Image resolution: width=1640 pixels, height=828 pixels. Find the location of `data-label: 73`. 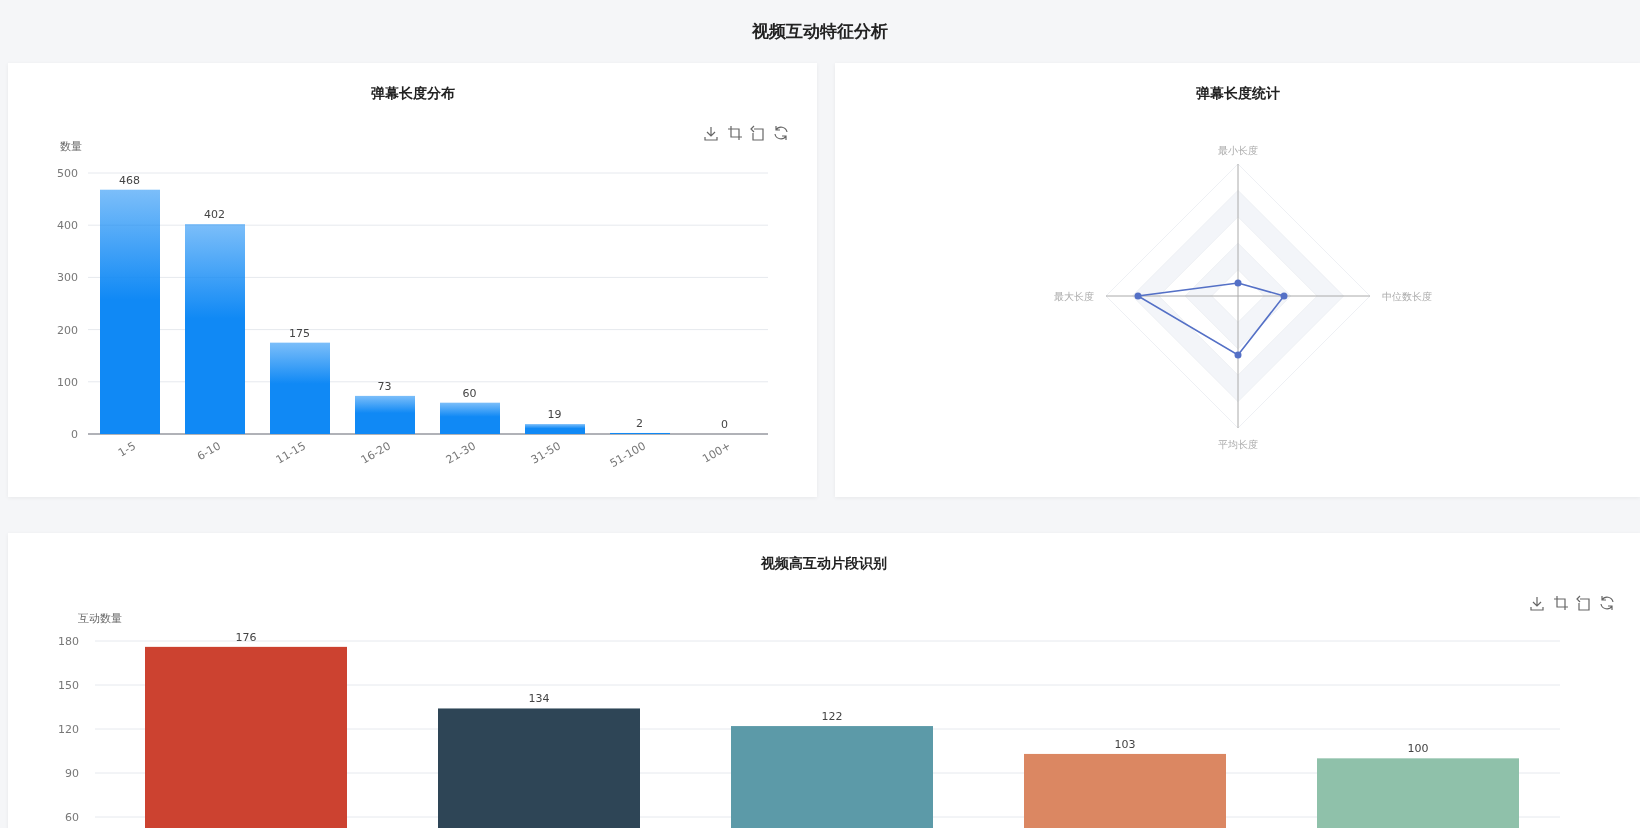

data-label: 73 is located at coordinates (384, 386).